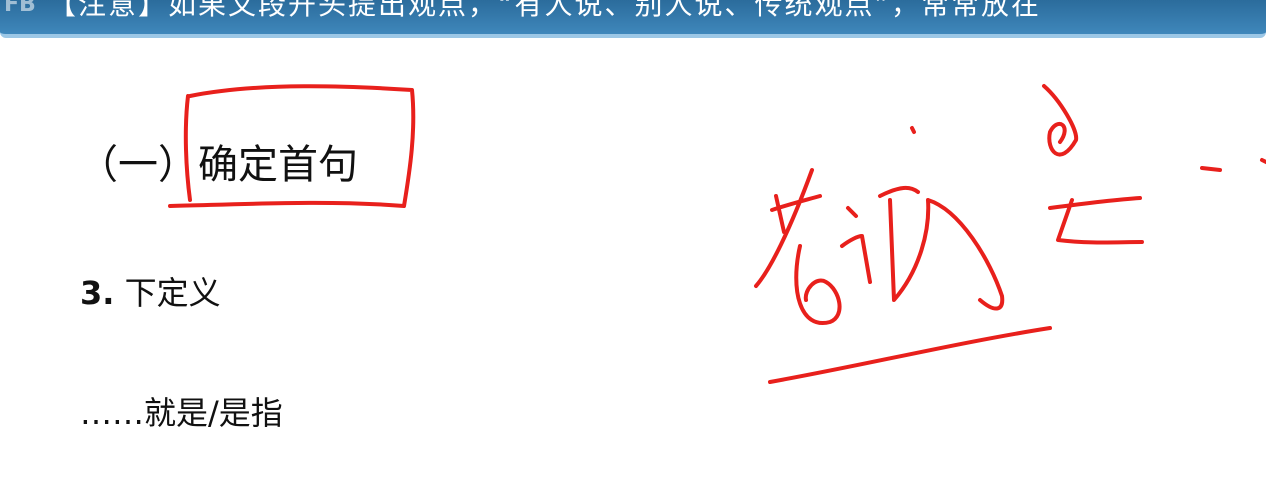  I want to click on handwriting-shi, so click(1093, 164).